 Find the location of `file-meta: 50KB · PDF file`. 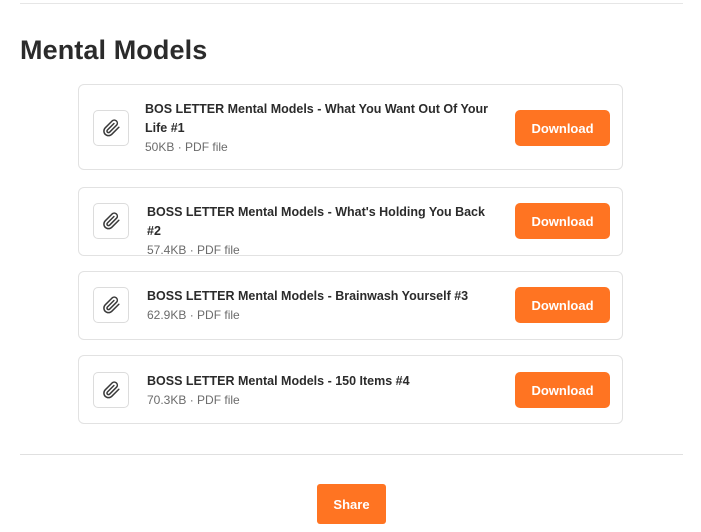

file-meta: 50KB · PDF file is located at coordinates (186, 147).